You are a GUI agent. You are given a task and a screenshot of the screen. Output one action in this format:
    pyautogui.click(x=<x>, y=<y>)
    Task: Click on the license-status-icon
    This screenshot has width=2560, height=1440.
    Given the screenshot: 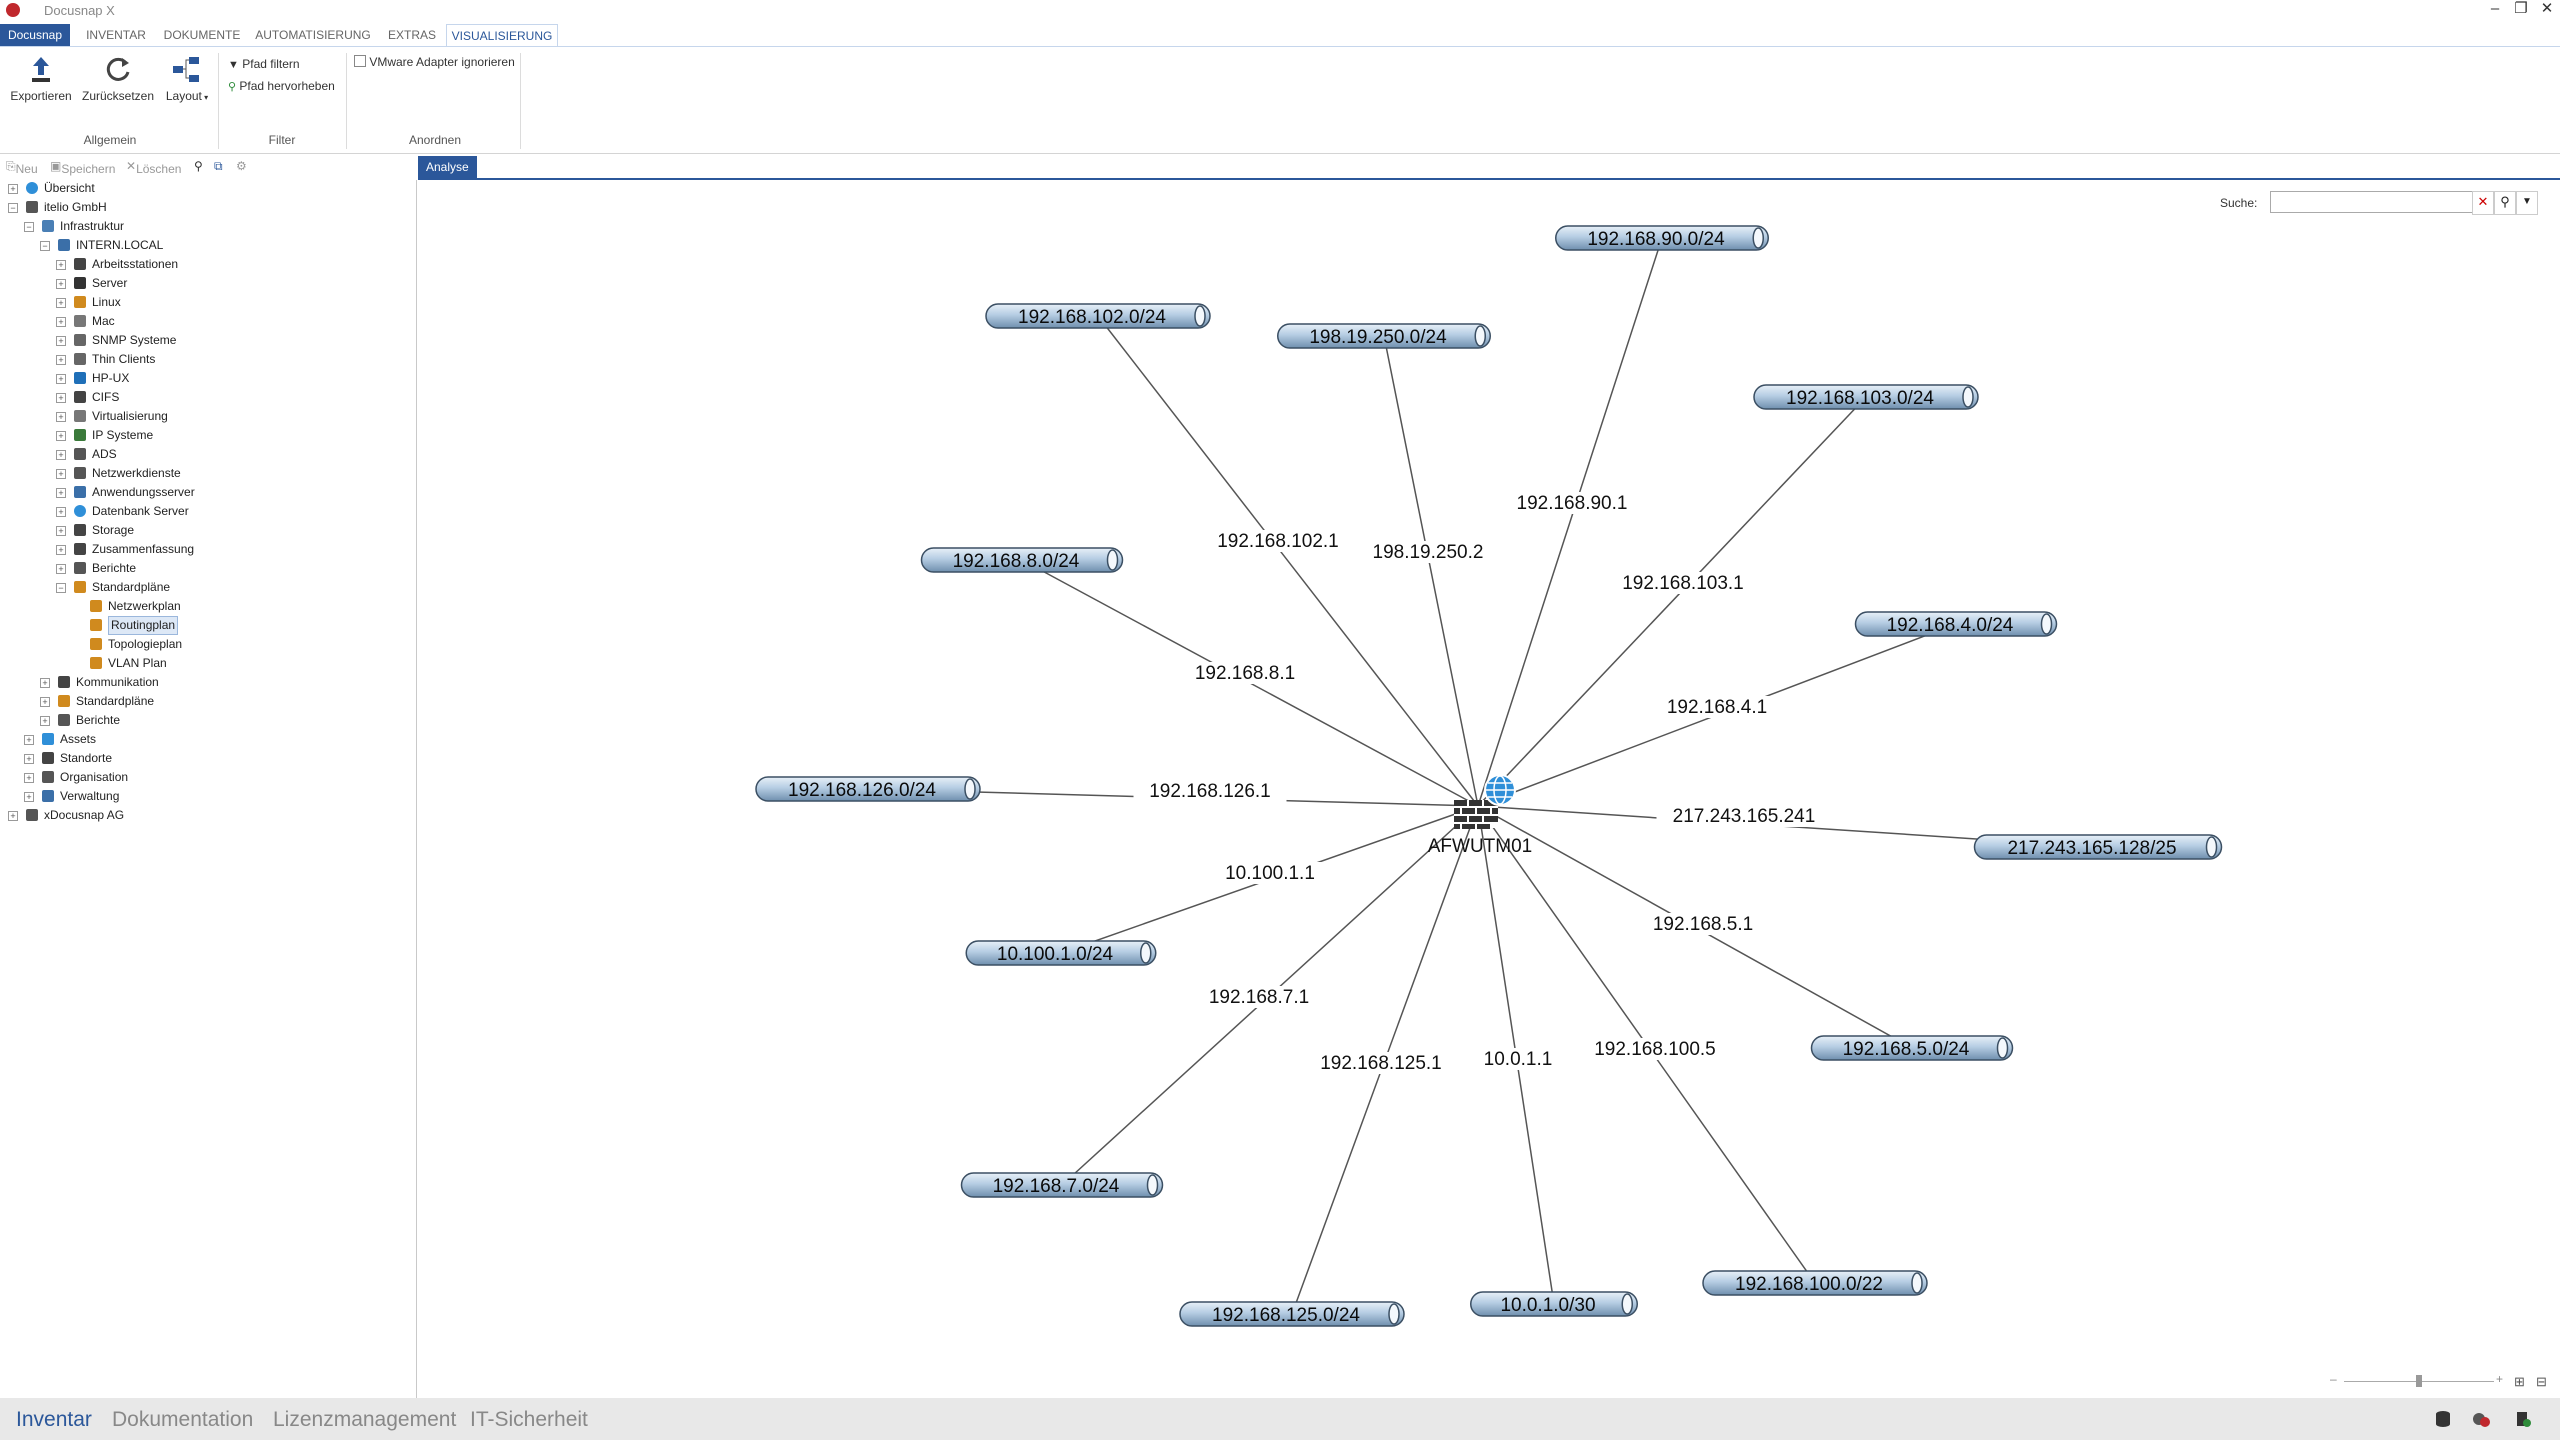 What is the action you would take?
    pyautogui.click(x=2523, y=1419)
    